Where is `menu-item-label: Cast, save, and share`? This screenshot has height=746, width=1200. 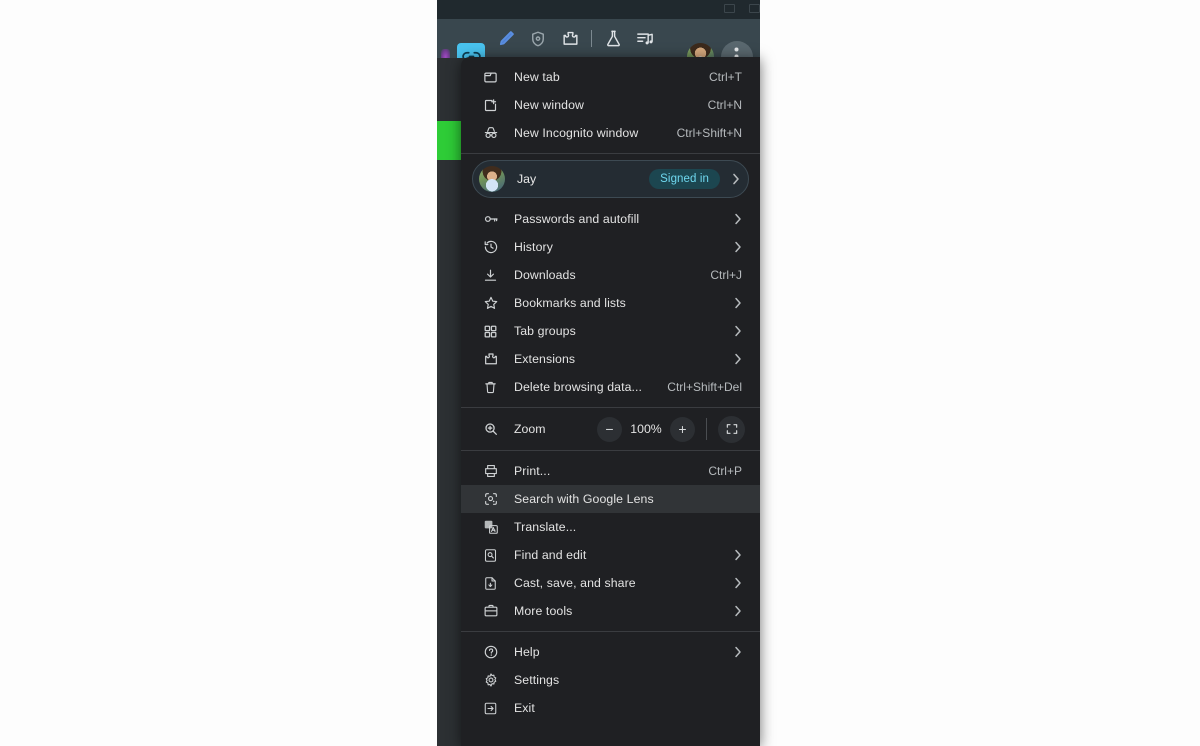
menu-item-label: Cast, save, and share is located at coordinates (575, 583).